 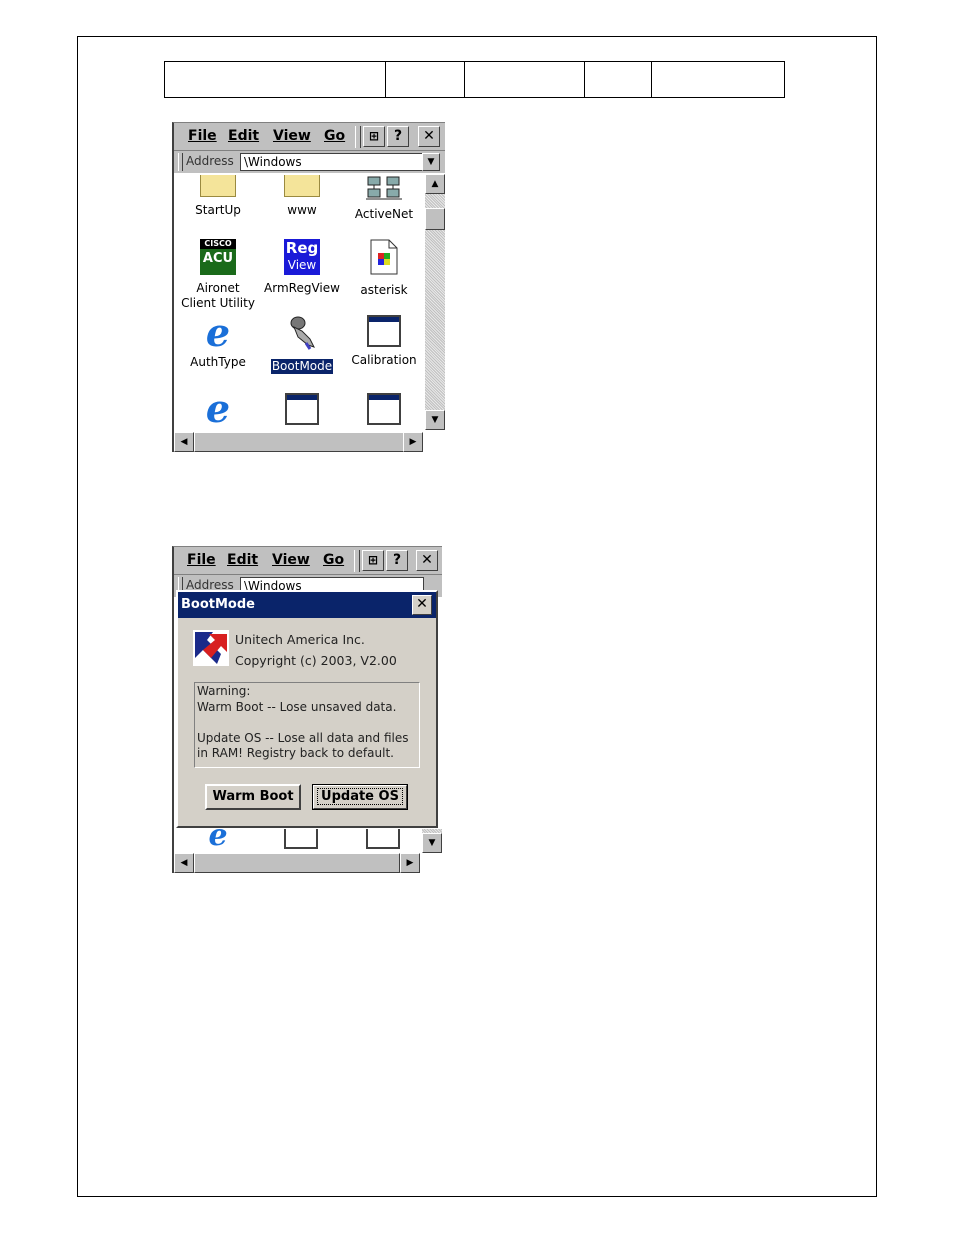 What do you see at coordinates (302, 333) in the screenshot?
I see `bootmode-hand-icon` at bounding box center [302, 333].